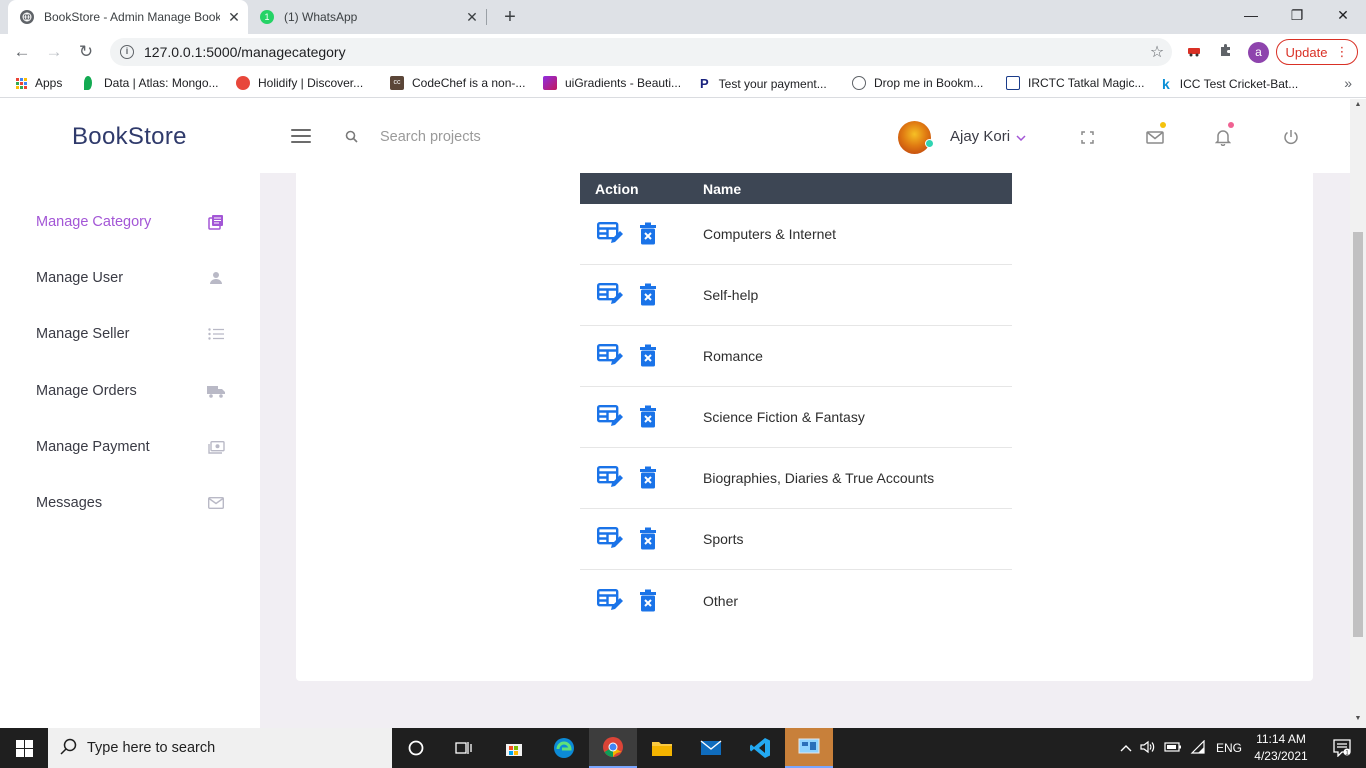 Image resolution: width=1366 pixels, height=768 pixels. I want to click on chrome-icon, so click(613, 748).